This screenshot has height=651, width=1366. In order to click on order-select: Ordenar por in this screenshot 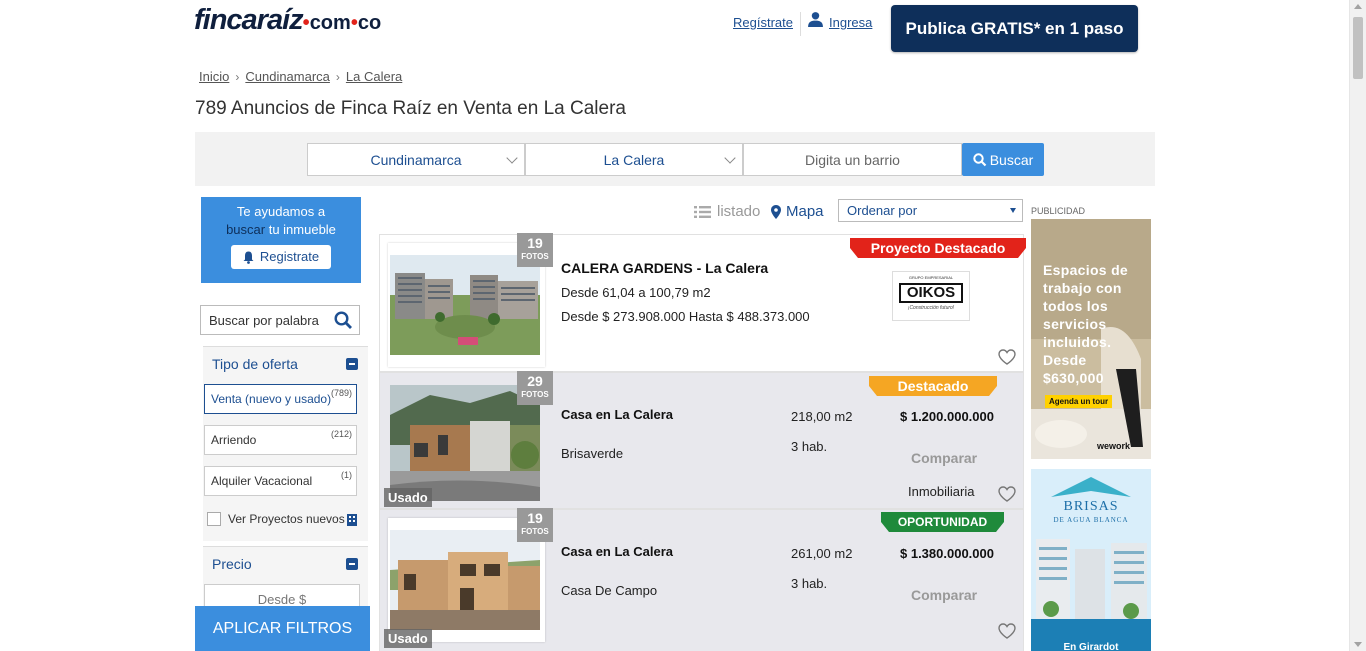, I will do `click(930, 210)`.